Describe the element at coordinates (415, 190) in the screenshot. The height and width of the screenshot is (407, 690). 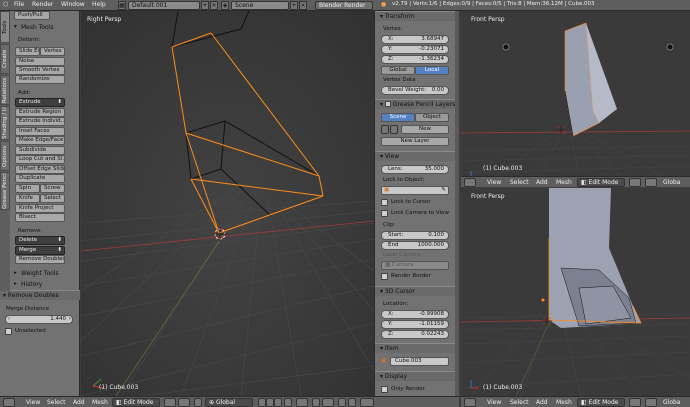
I see `lock-object-field: ▣ ✎` at that location.